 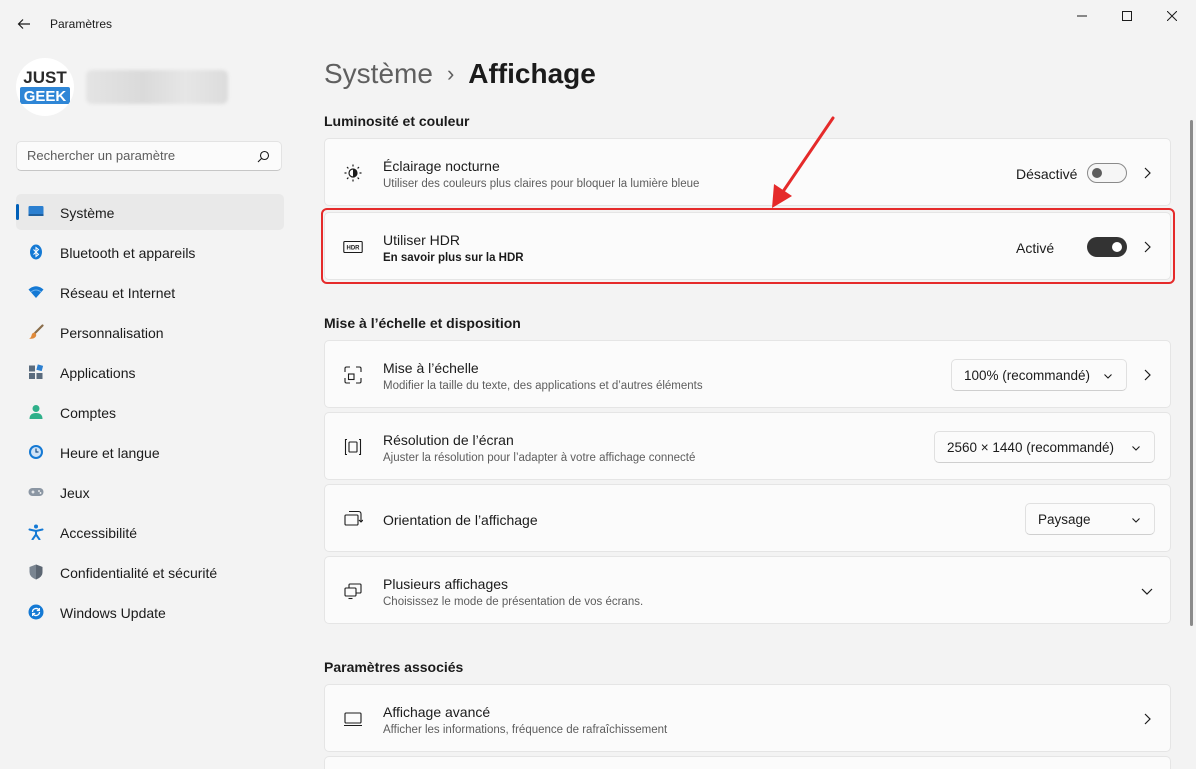 What do you see at coordinates (747, 518) in the screenshot?
I see `orientation-card: Orientation de l’affichage Paysage` at bounding box center [747, 518].